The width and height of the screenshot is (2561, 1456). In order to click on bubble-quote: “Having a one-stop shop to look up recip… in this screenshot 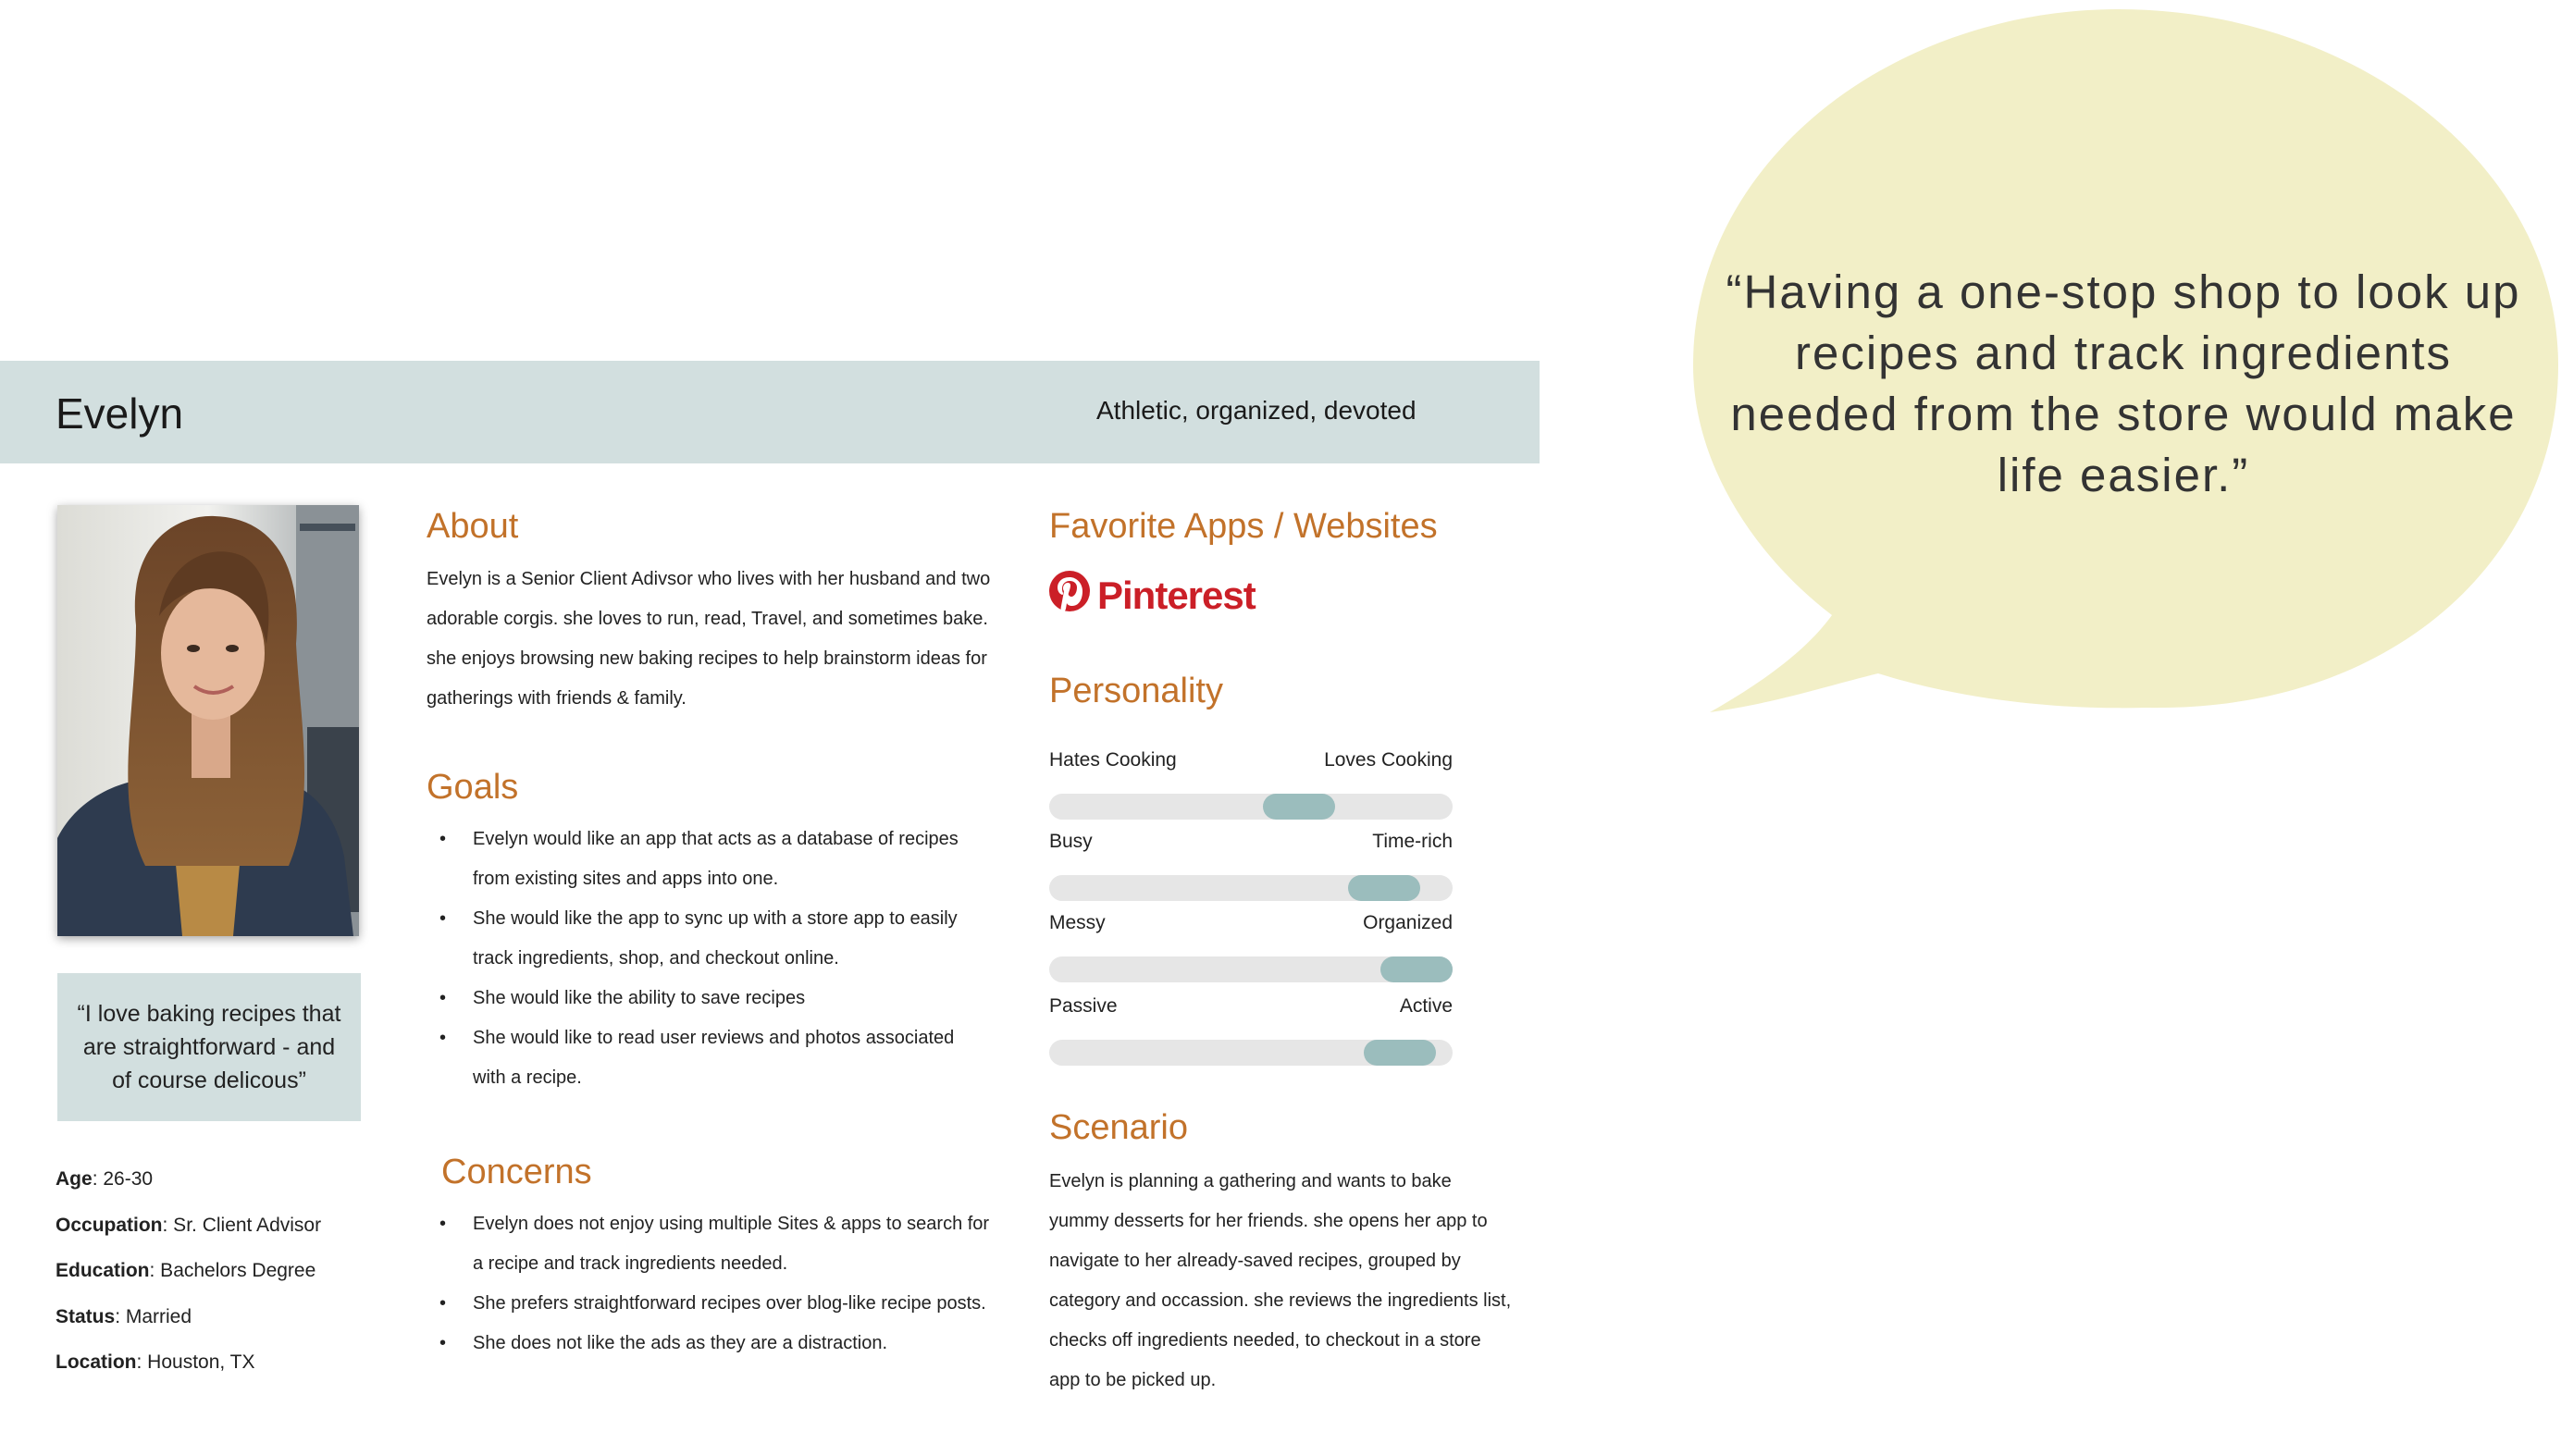, I will do `click(2123, 383)`.